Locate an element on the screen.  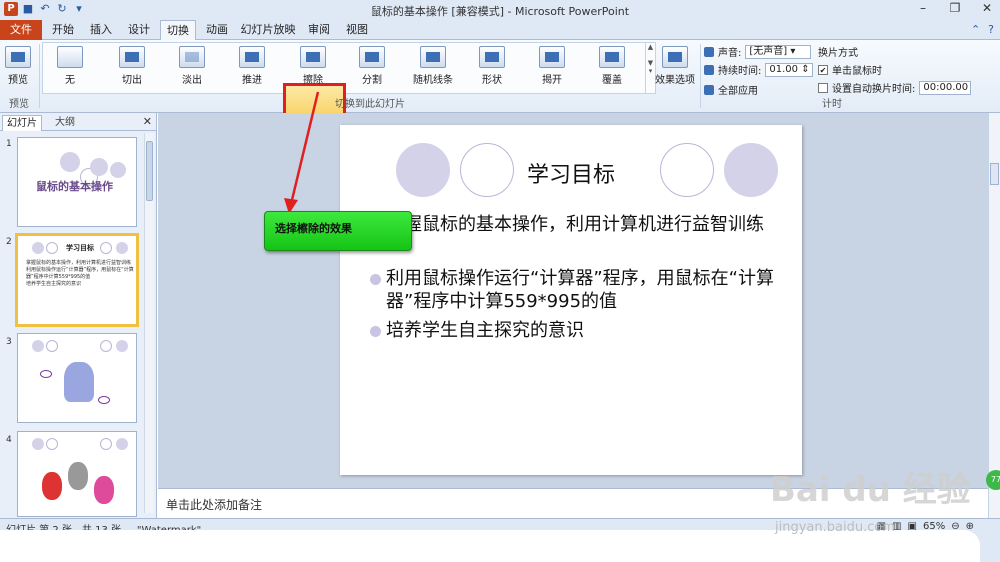
transition-none: 无 is located at coordinates (70, 66).